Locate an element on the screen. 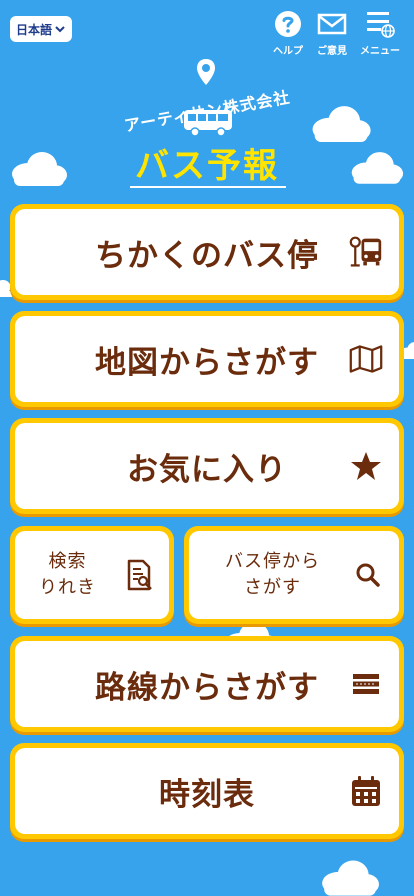  history-label: 検索 りれき is located at coordinates (67, 574).